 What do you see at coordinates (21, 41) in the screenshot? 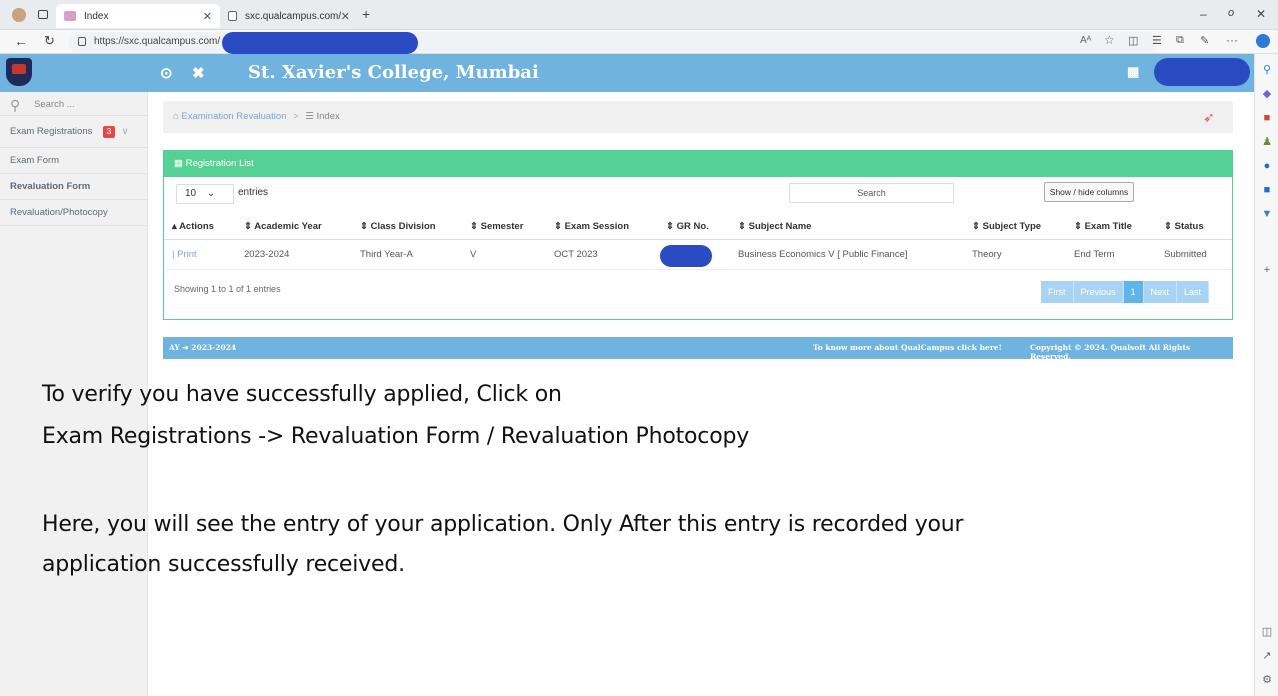
I see `back-icon: ←` at bounding box center [21, 41].